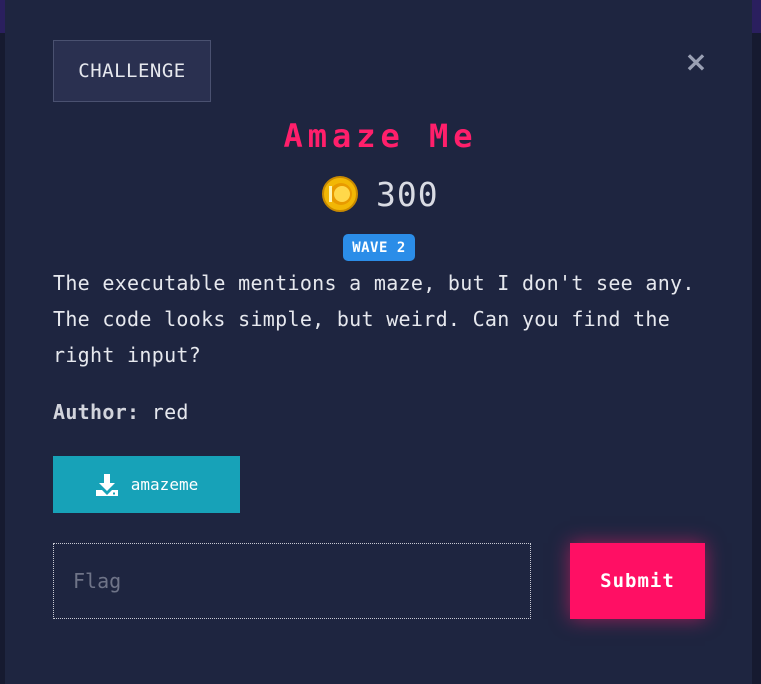 This screenshot has height=684, width=761. What do you see at coordinates (380, 136) in the screenshot?
I see `challenge-title: Amaze Me` at bounding box center [380, 136].